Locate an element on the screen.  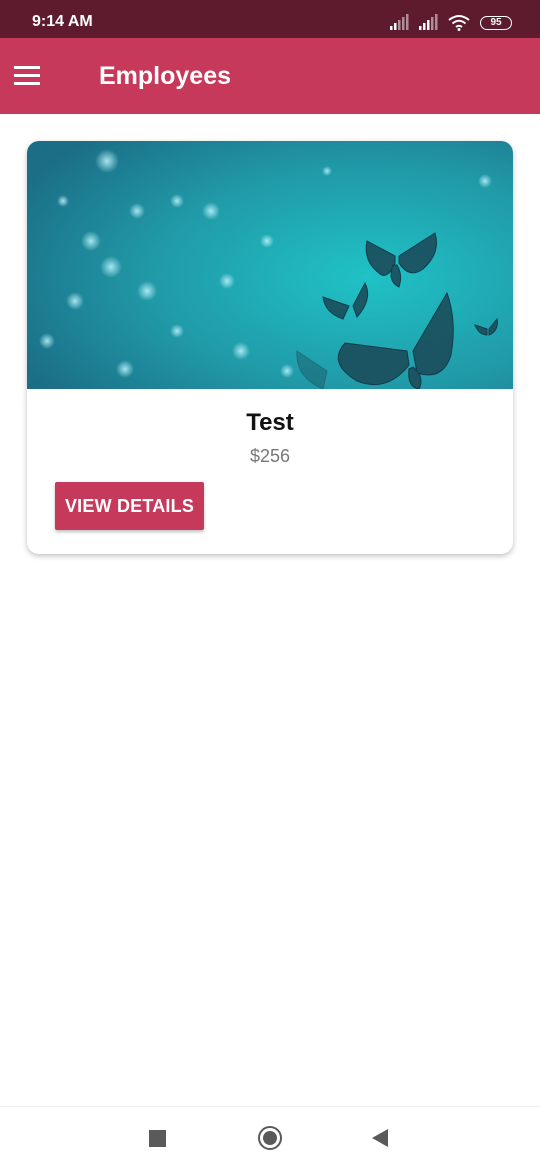
battery-icon: 95 is located at coordinates (496, 23).